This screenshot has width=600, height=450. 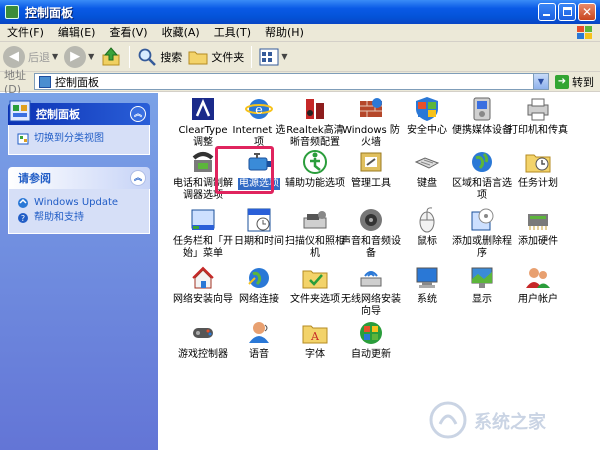 What do you see at coordinates (427, 241) in the screenshot?
I see `item-label: 鼠标` at bounding box center [427, 241].